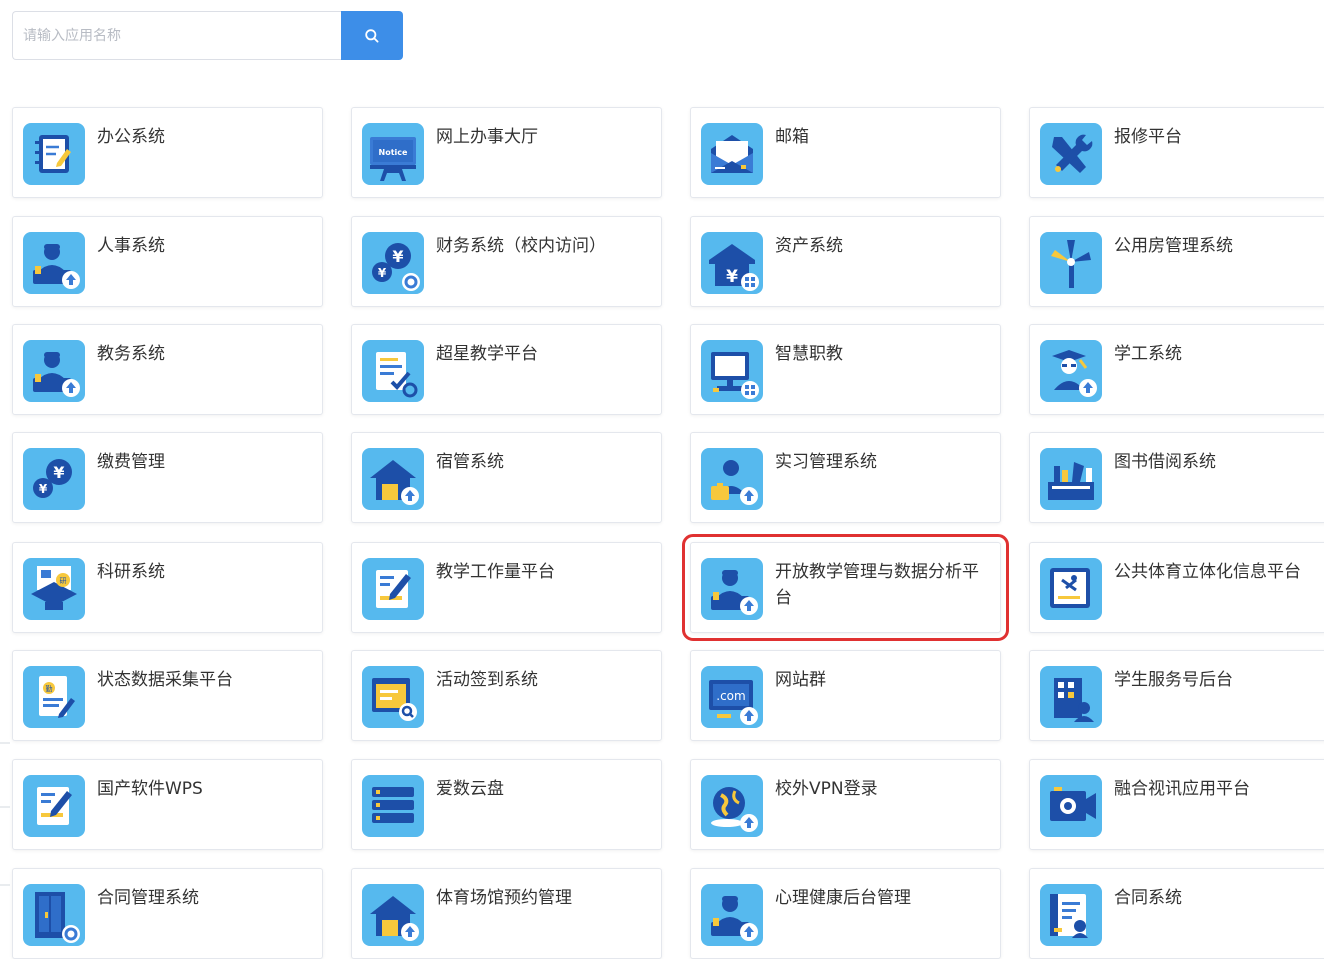 The width and height of the screenshot is (1324, 959). I want to click on app-card: 公共体育立体化信息平台, so click(1176, 587).